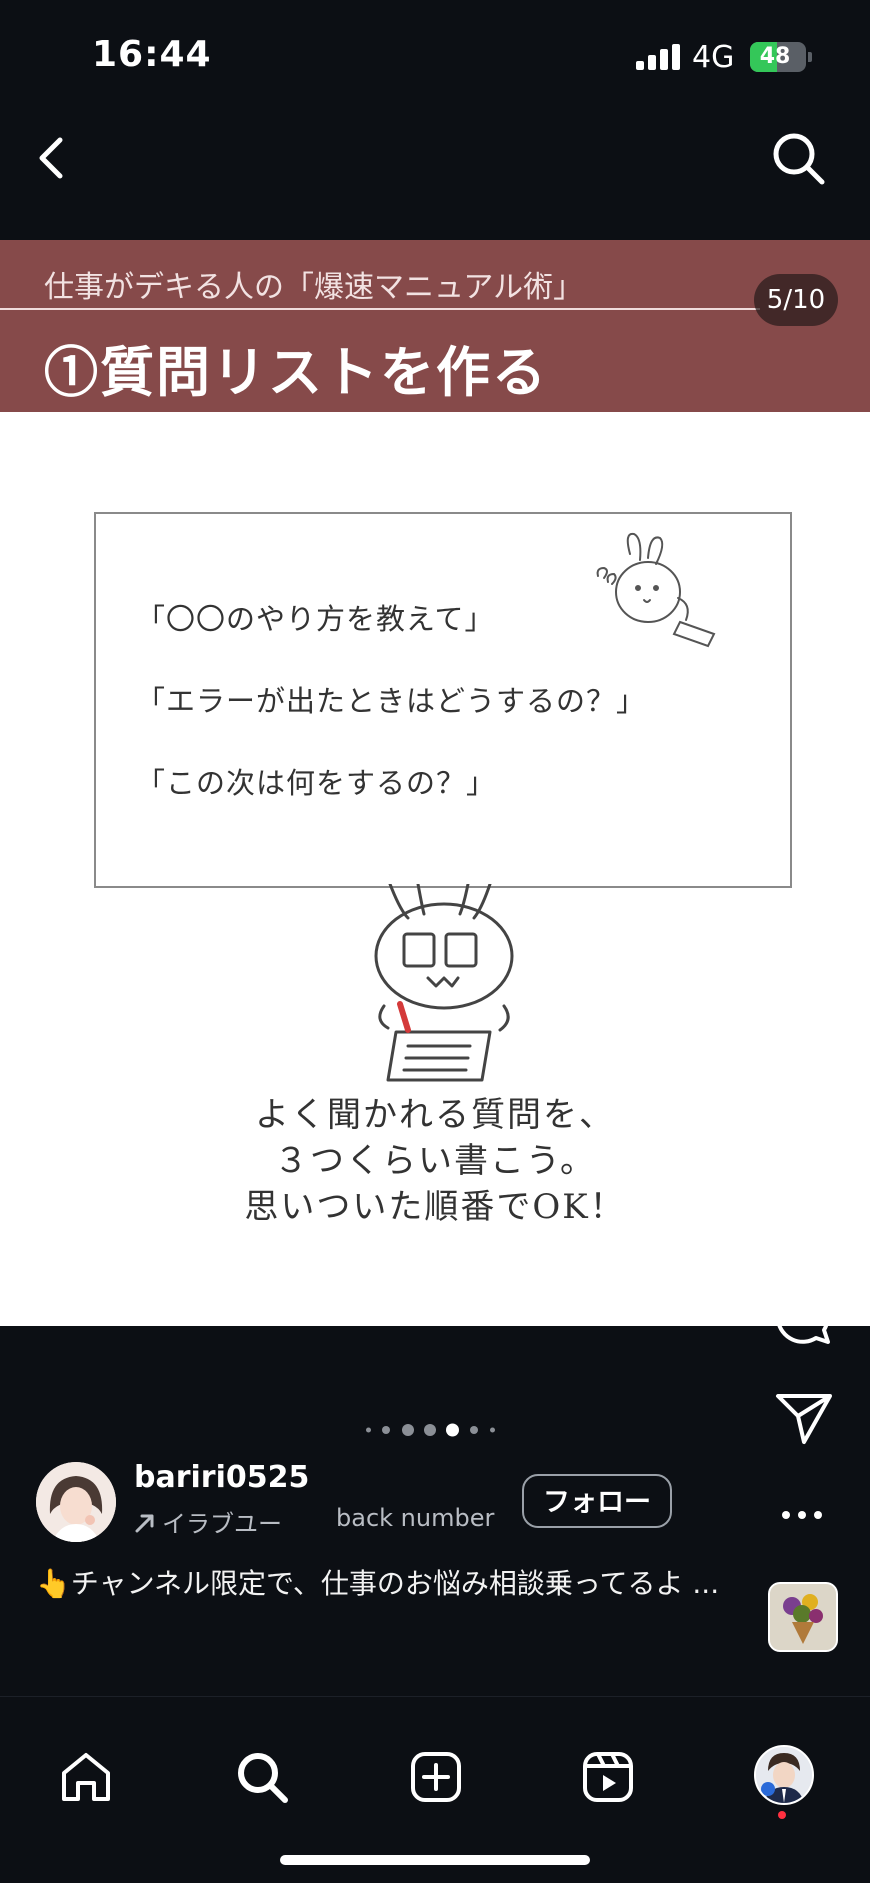  What do you see at coordinates (144, 1523) in the screenshot?
I see `trending-arrow-icon` at bounding box center [144, 1523].